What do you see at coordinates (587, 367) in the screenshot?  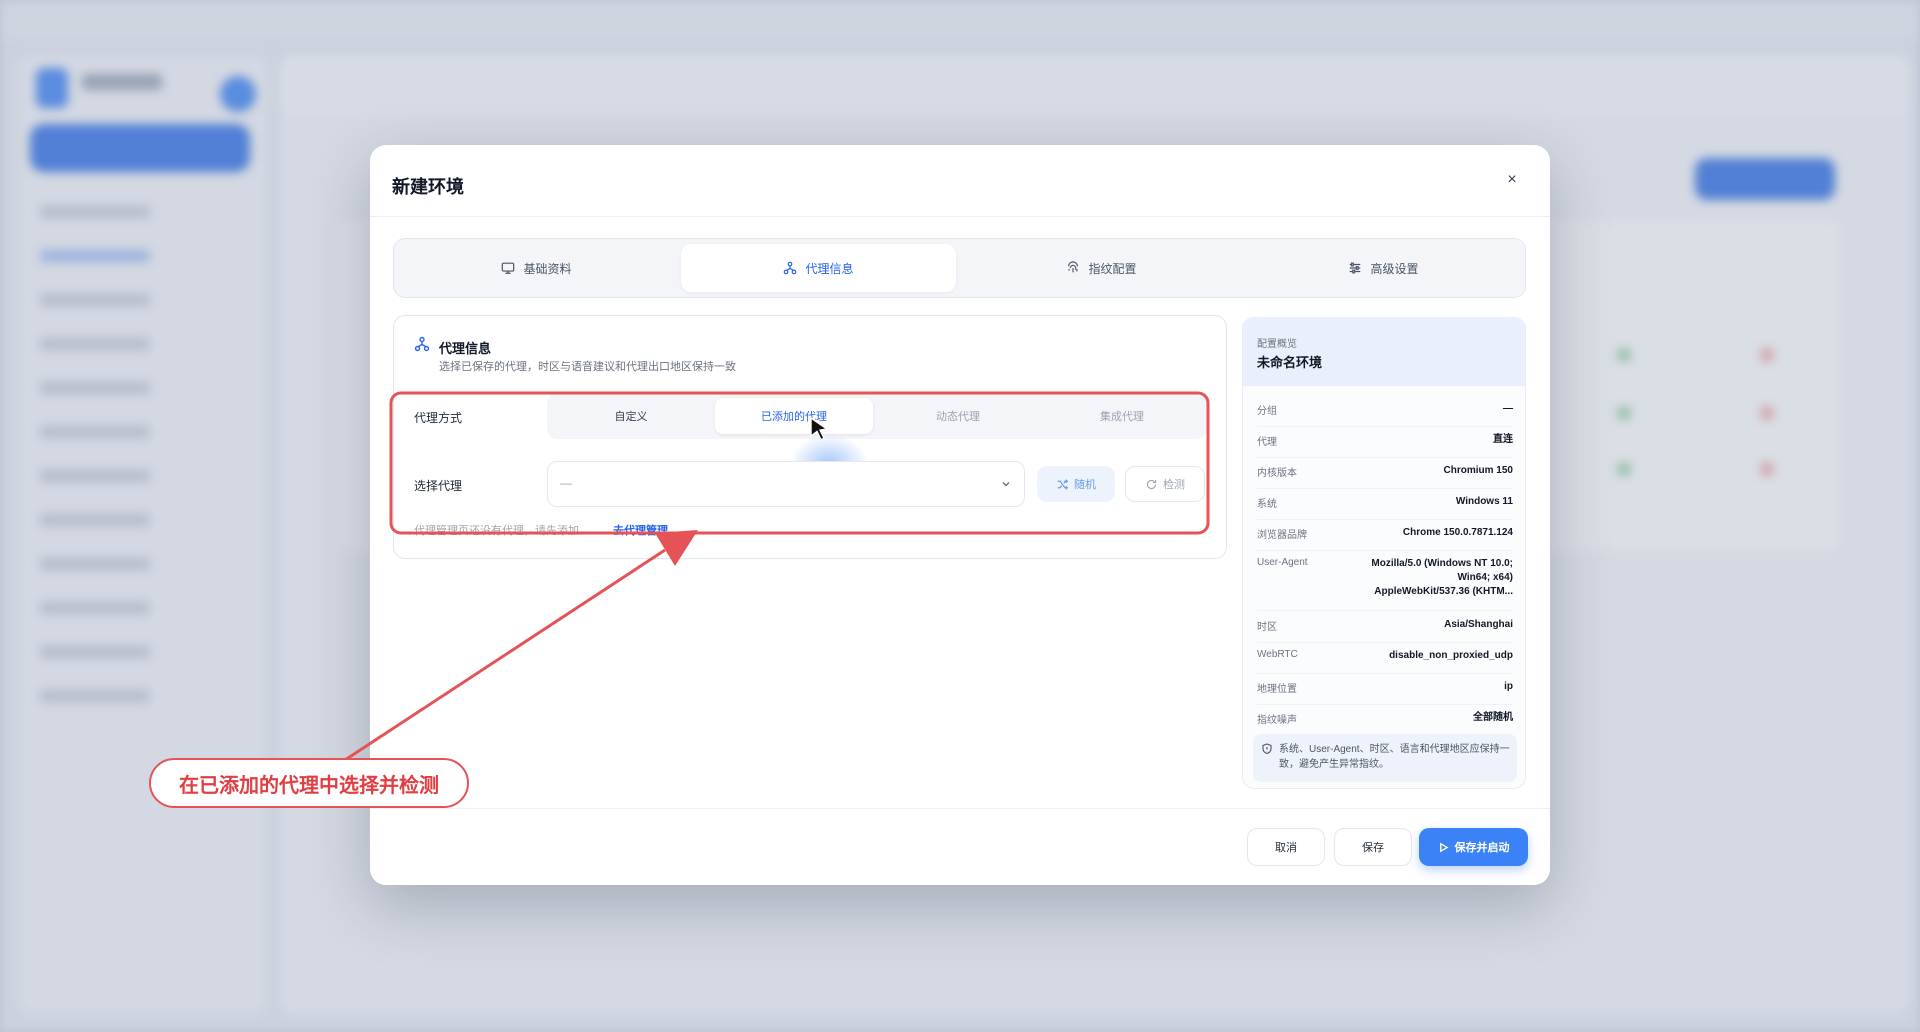 I see `panel-subtitle: 选择已保存的代理，时区与语音建议和代理出口地区保持一致` at bounding box center [587, 367].